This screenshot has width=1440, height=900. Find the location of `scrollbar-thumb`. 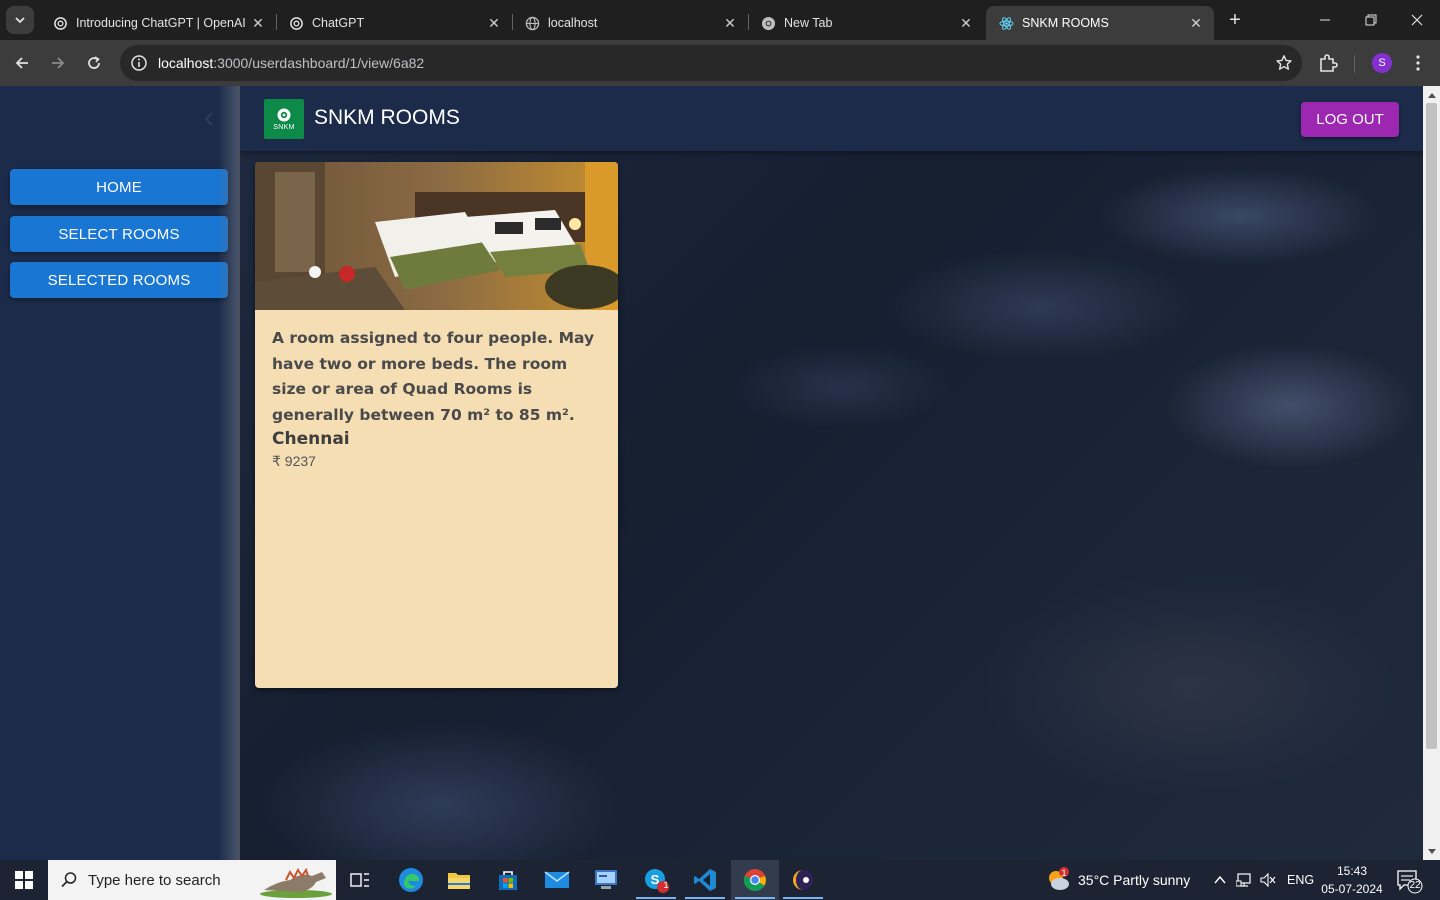

scrollbar-thumb is located at coordinates (1431, 426).